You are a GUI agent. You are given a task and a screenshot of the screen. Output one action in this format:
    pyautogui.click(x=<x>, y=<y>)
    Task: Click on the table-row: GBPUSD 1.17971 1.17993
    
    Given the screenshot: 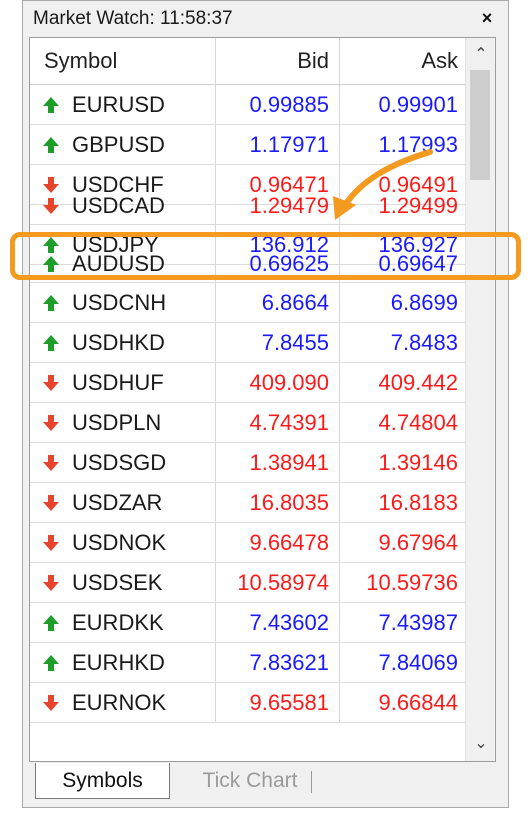 What is the action you would take?
    pyautogui.click(x=248, y=145)
    